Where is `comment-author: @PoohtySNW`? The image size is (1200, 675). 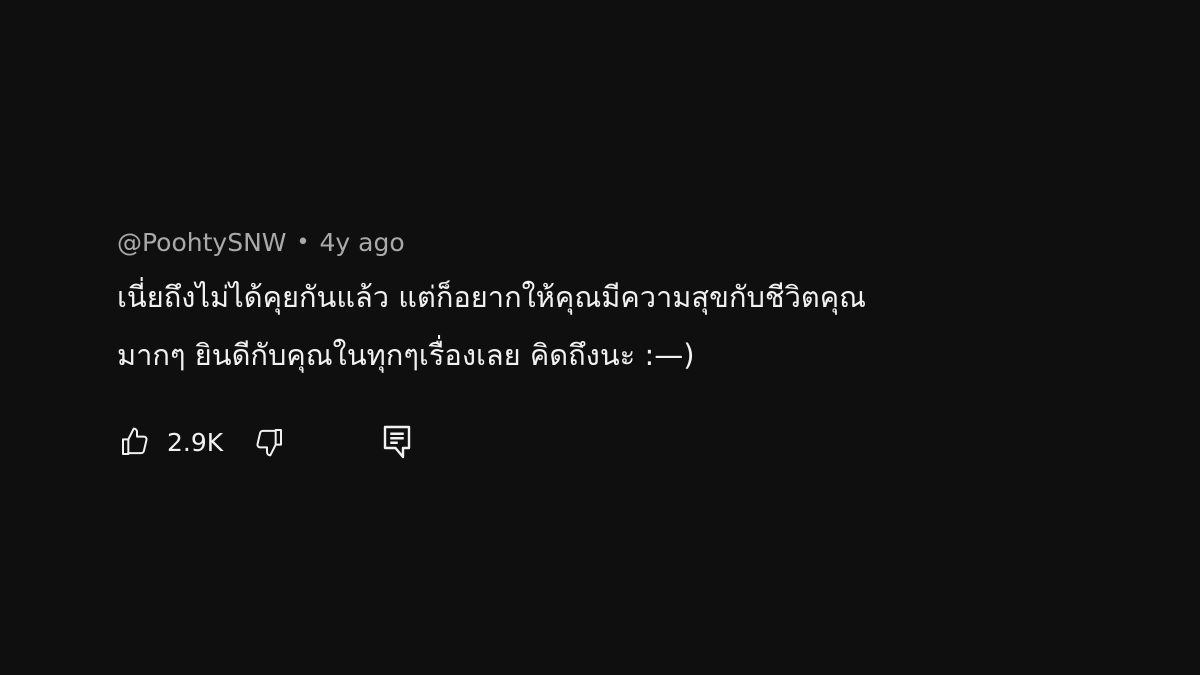 comment-author: @PoohtySNW is located at coordinates (202, 243).